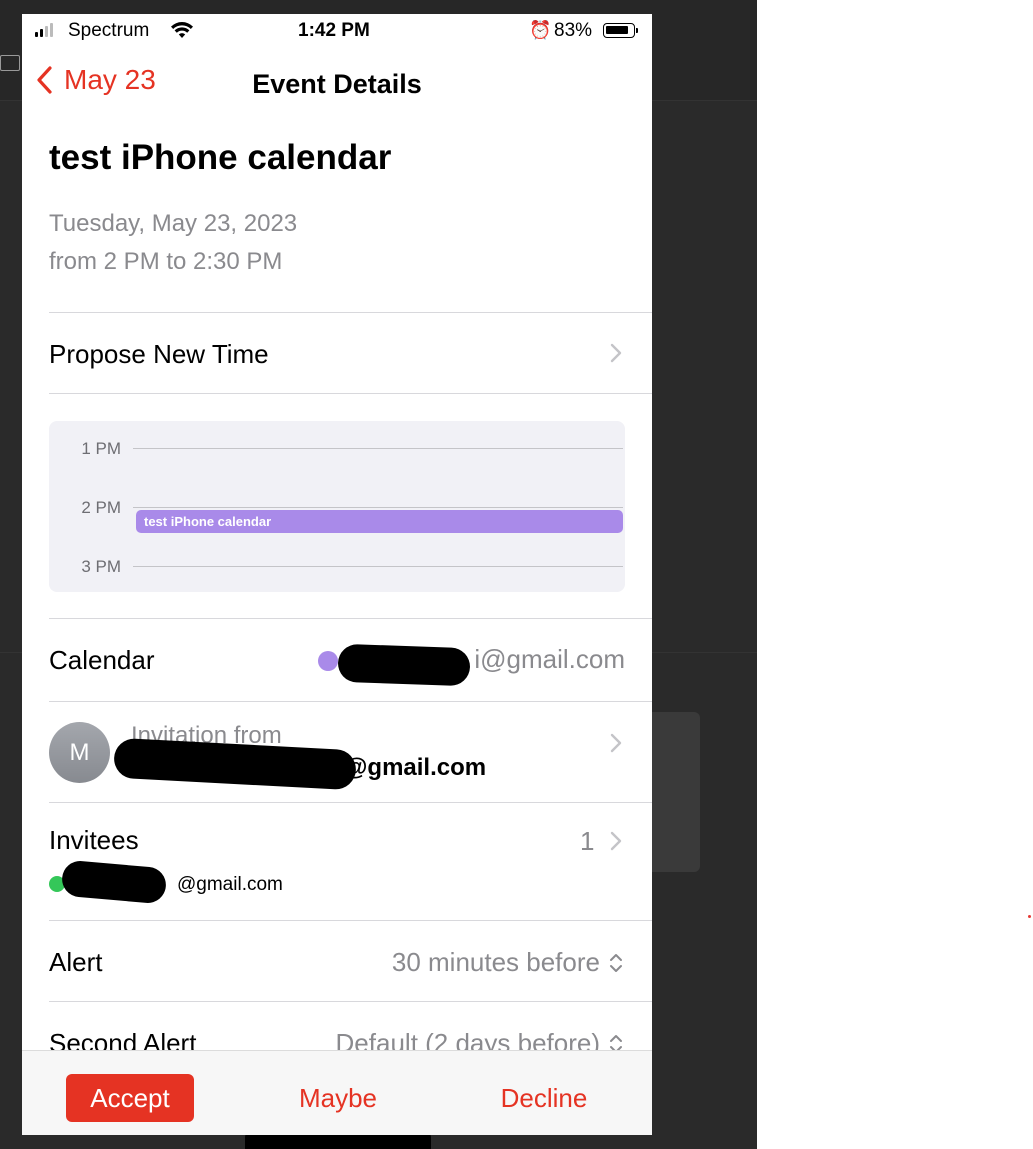 The height and width of the screenshot is (1149, 1033). What do you see at coordinates (79, 752) in the screenshot?
I see `organizer-avatar: M` at bounding box center [79, 752].